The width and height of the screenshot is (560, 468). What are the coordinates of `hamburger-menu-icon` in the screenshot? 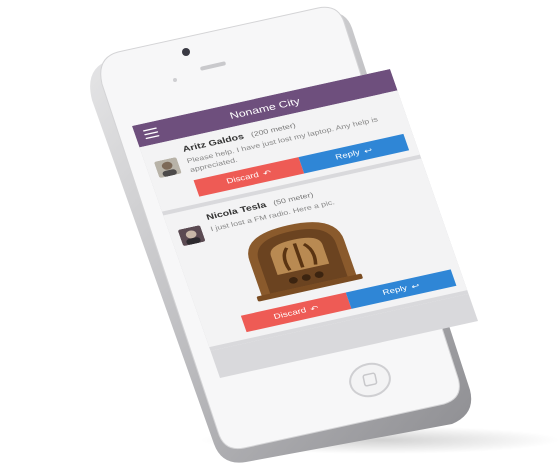 It's located at (151, 133).